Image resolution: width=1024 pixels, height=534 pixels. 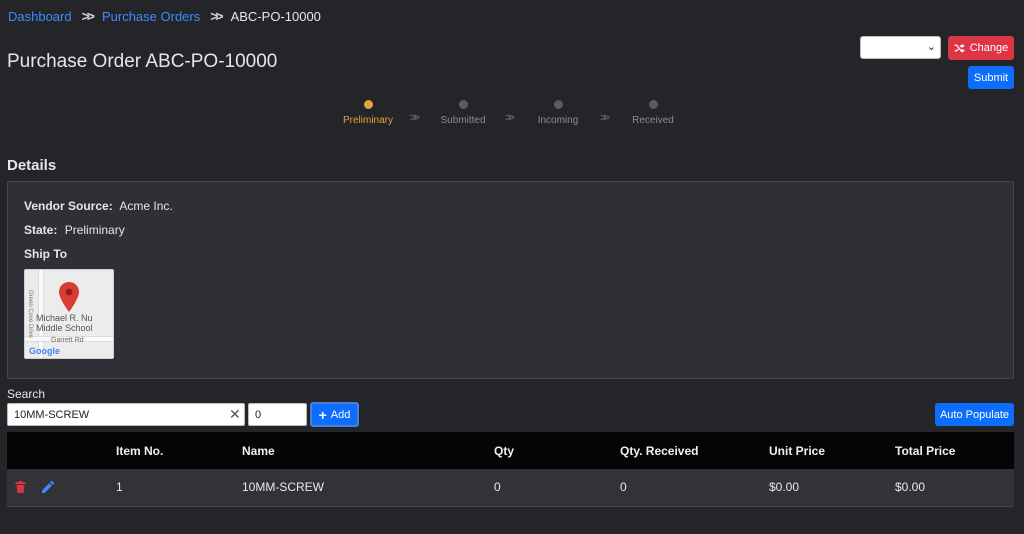 I want to click on change-button-label: Change, so click(x=989, y=48).